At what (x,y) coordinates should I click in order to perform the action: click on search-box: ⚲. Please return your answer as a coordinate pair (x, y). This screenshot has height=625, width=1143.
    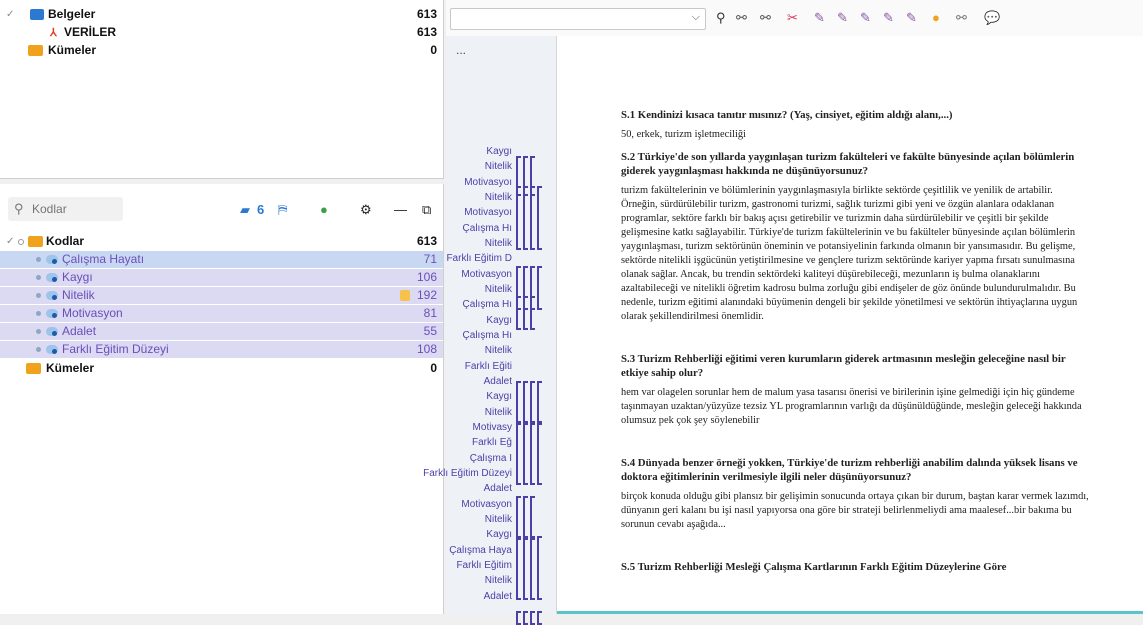
    Looking at the image, I should click on (65, 209).